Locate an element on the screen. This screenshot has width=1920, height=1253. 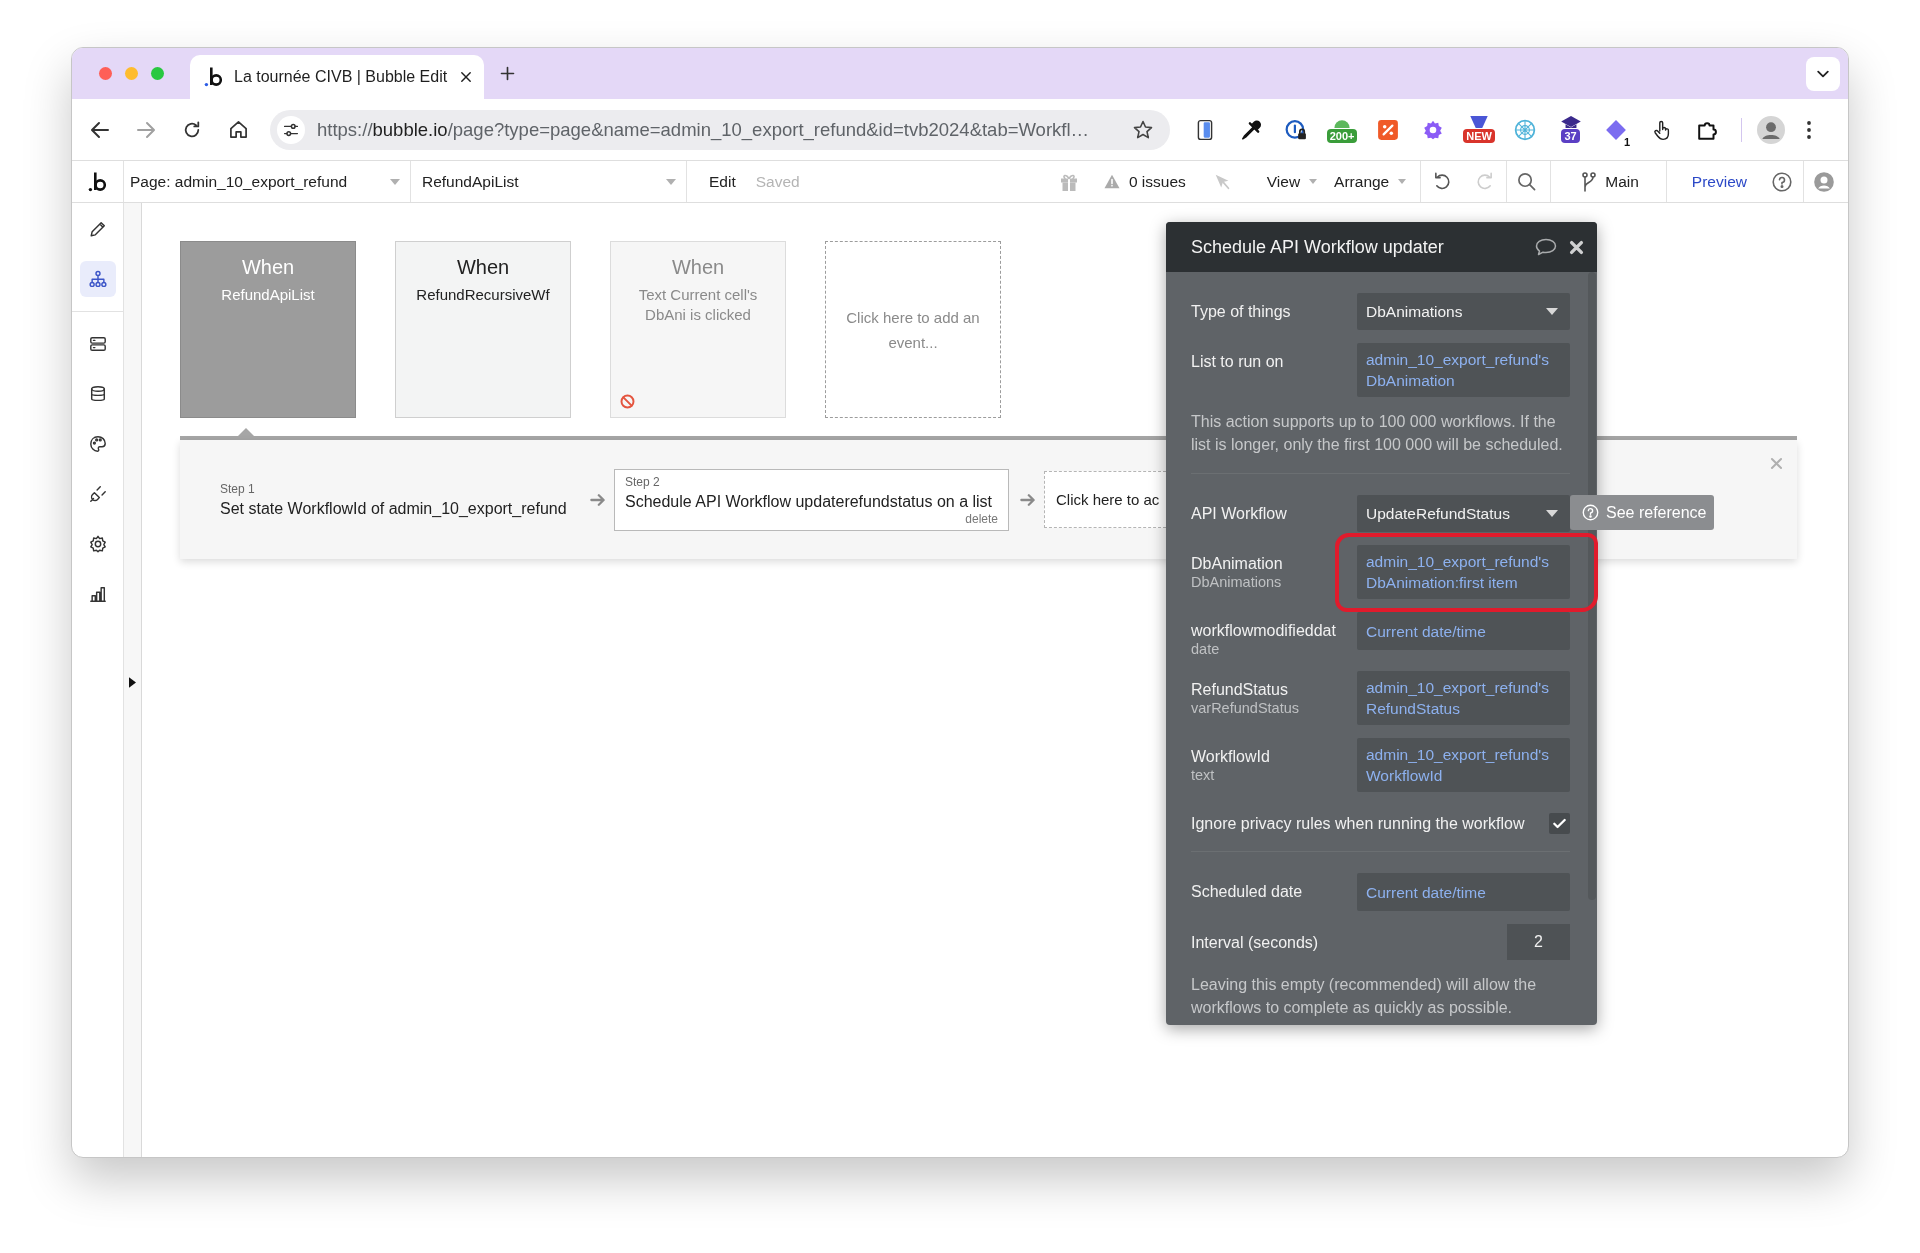
checkmark-icon is located at coordinates (1559, 823).